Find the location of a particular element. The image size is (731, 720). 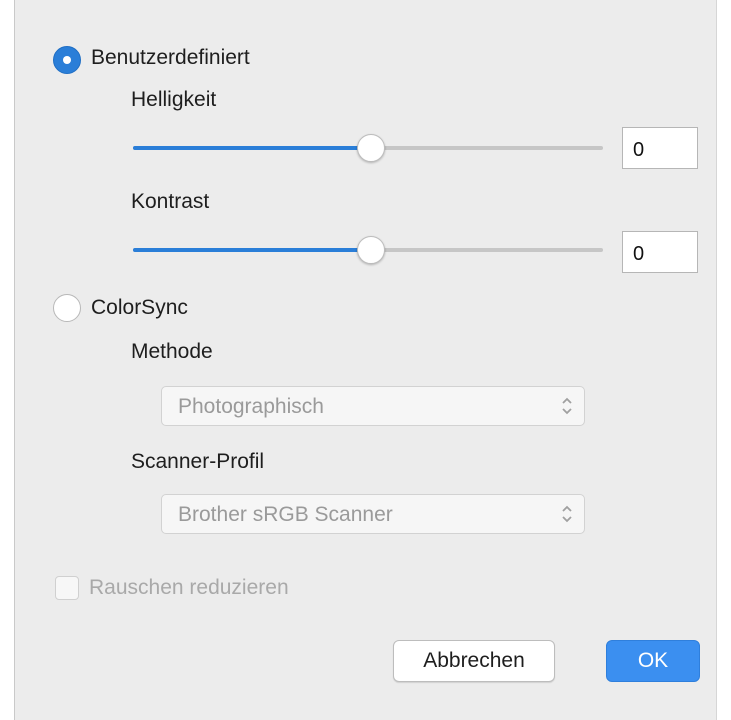

scanner-profile-popup-value: Brother sRGB Scanner is located at coordinates (285, 514).